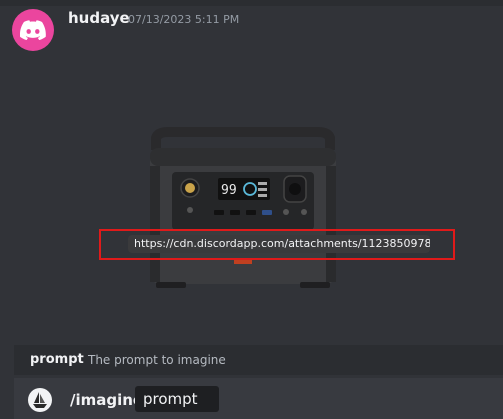  I want to click on sailboat-icon, so click(40, 400).